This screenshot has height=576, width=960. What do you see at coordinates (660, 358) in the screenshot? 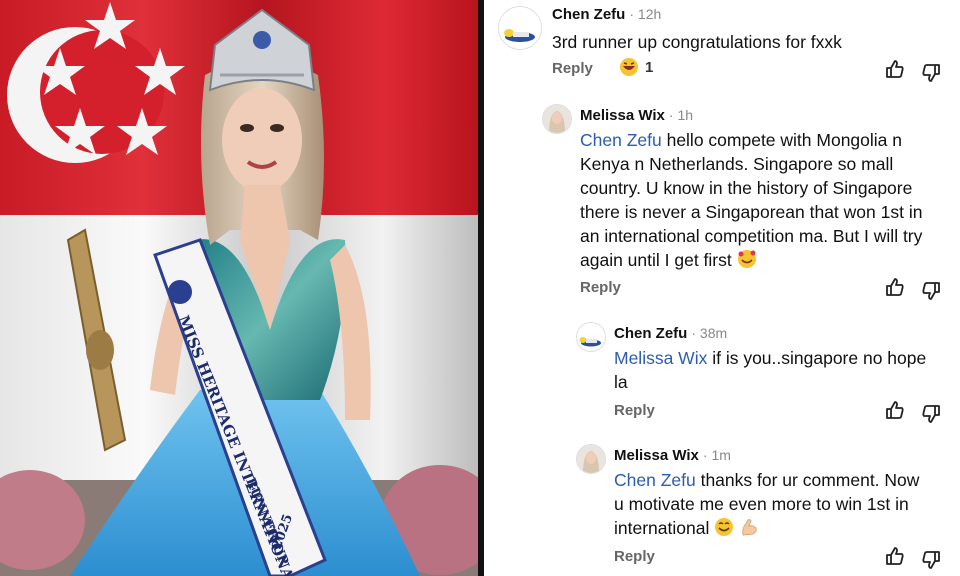
I see `mention-link: Melissa Wix` at bounding box center [660, 358].